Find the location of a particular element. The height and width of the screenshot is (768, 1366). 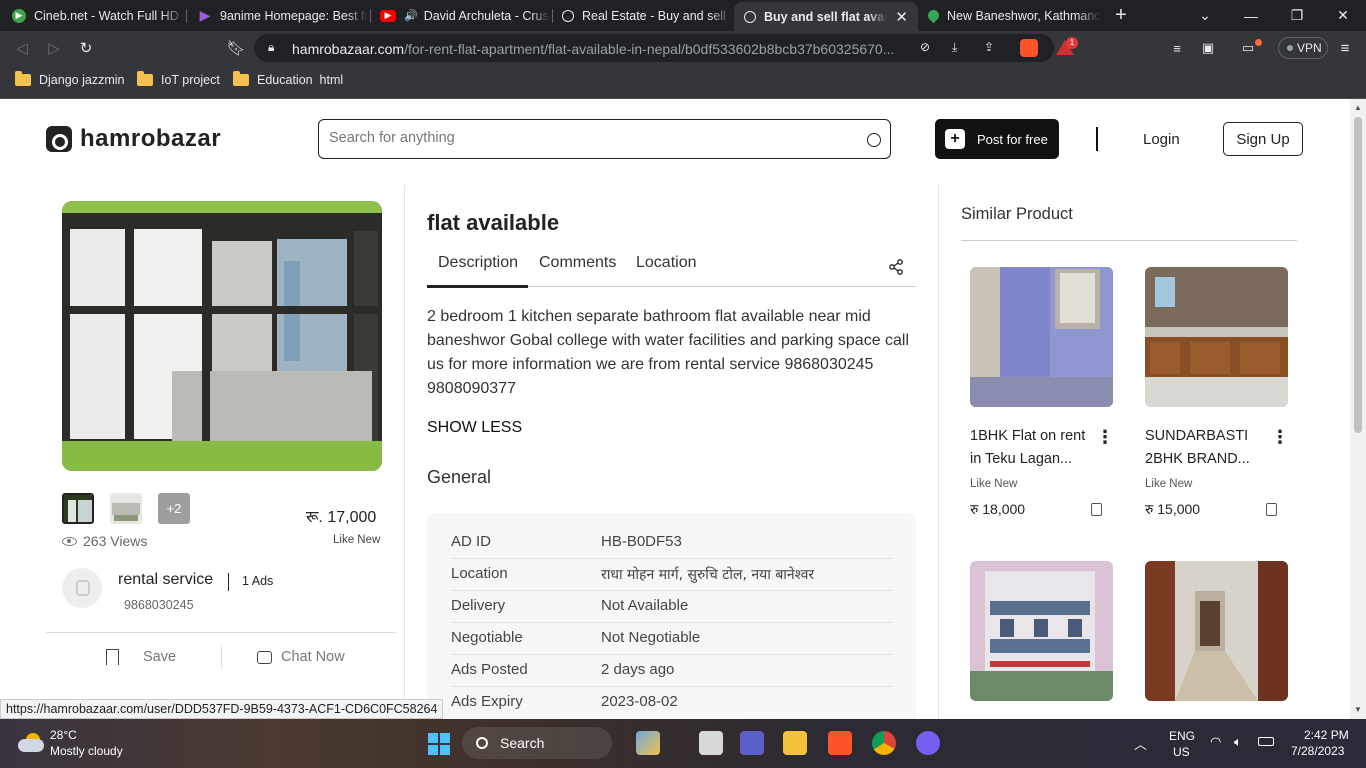

close-window-button: ✕ is located at coordinates (1343, 15).